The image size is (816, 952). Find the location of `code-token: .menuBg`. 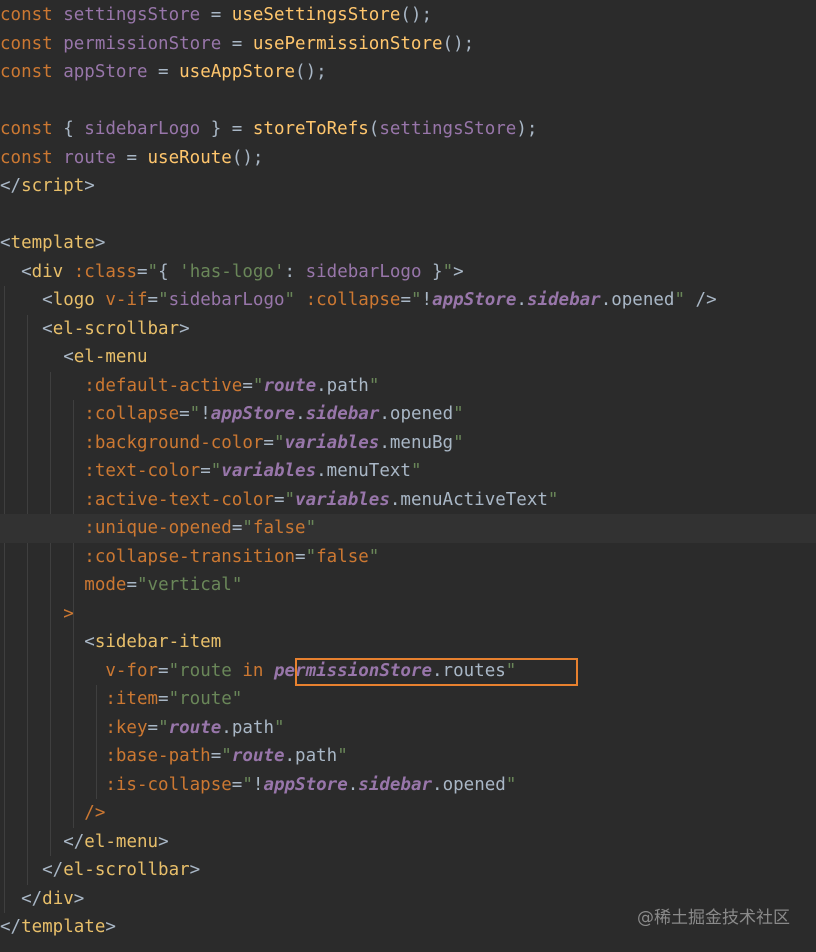

code-token: .menuBg is located at coordinates (416, 442).